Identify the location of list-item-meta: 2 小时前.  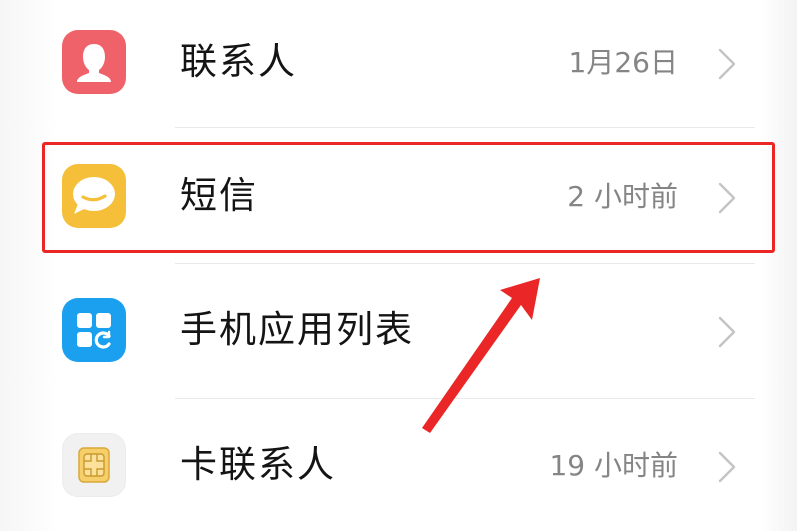
(622, 196).